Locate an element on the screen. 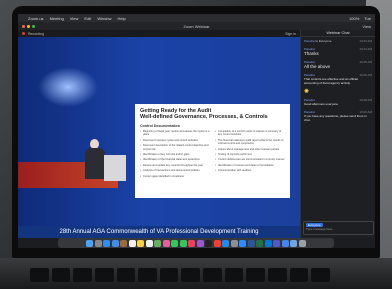 Image resolution: width=392 pixels, height=289 pixels. speaker-body is located at coordinates (95, 163).